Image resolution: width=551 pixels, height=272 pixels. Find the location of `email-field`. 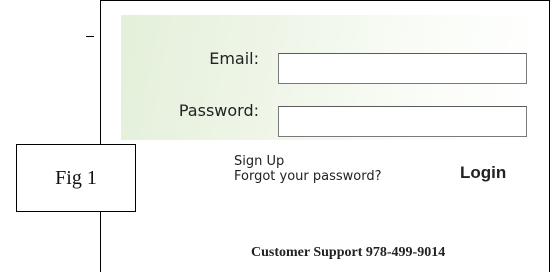

email-field is located at coordinates (402, 68).